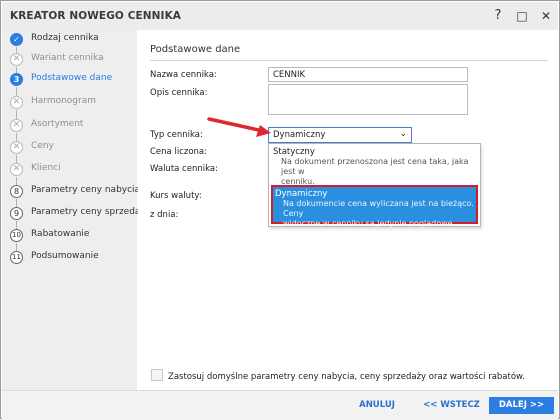 This screenshot has width=560, height=420. I want to click on step-podsumowanie: 11 Podsumowanie, so click(69, 259).